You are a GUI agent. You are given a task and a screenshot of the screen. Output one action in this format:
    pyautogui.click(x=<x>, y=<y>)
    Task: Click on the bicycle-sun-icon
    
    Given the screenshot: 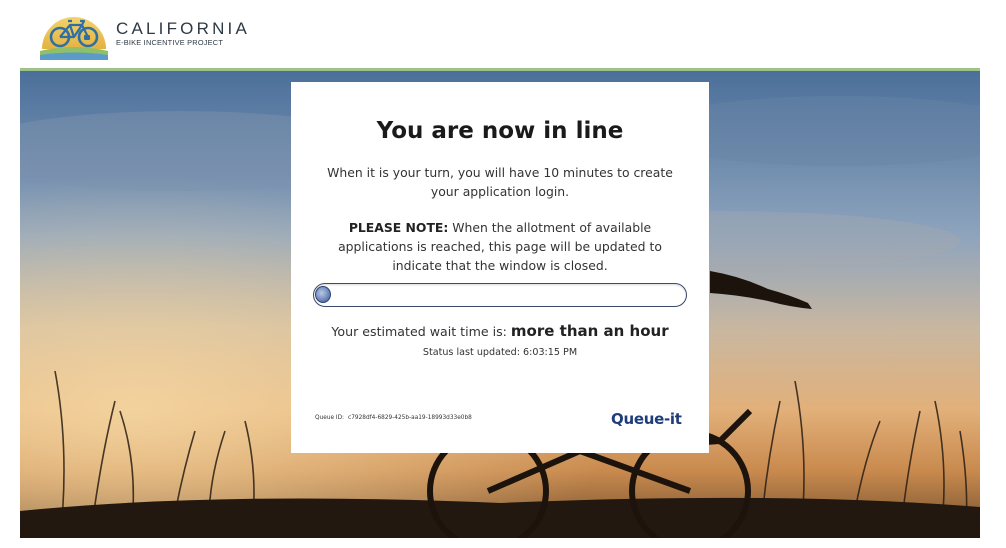 What is the action you would take?
    pyautogui.click(x=74, y=38)
    